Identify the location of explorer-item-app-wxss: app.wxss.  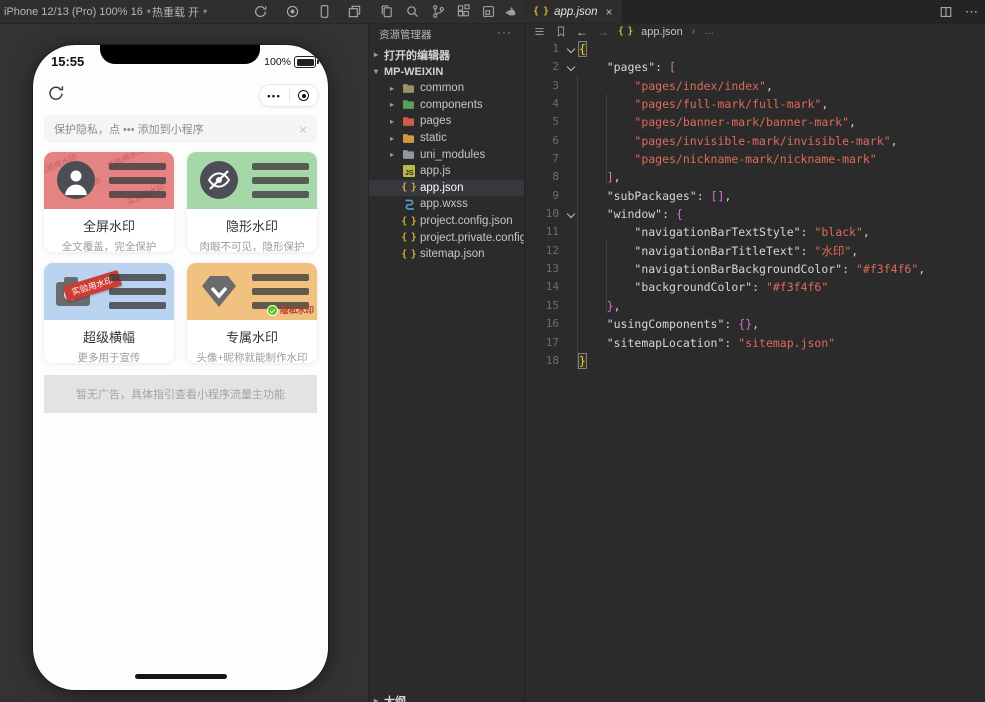
(446, 204).